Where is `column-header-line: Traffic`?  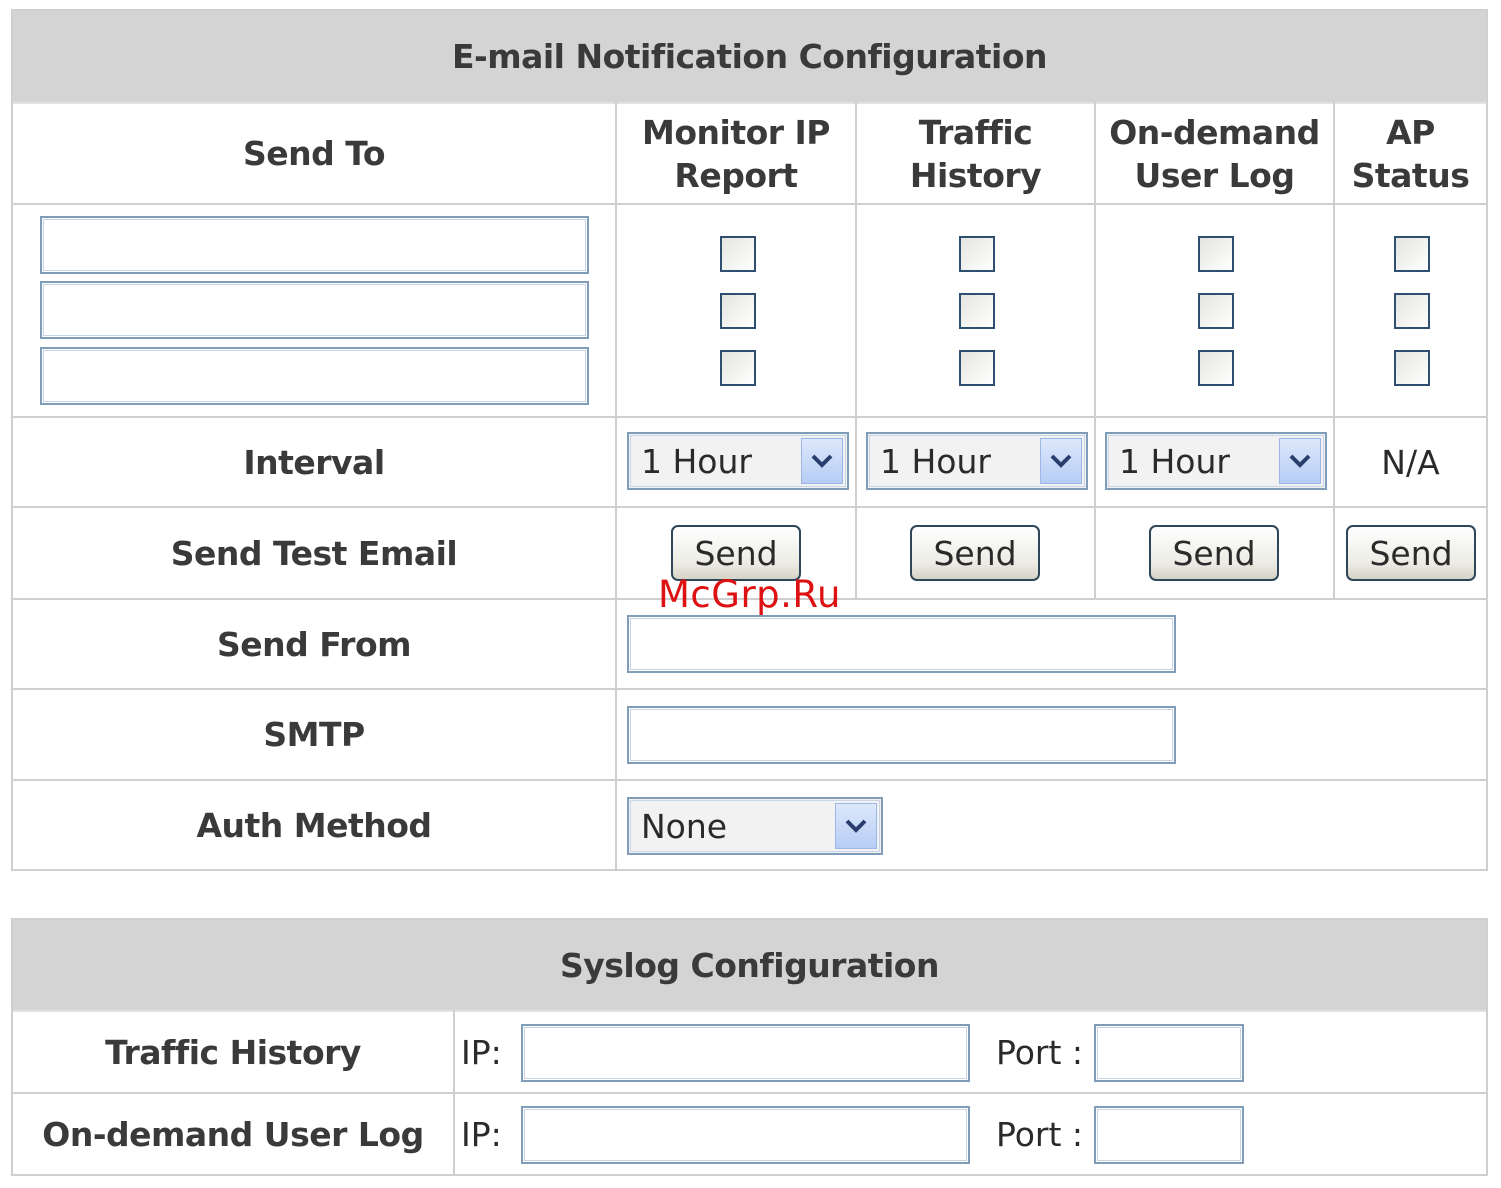 column-header-line: Traffic is located at coordinates (975, 132).